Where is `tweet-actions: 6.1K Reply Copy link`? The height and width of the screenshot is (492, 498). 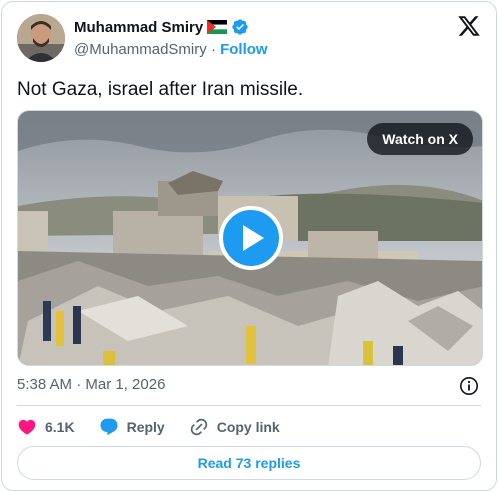 tweet-actions: 6.1K Reply Copy link is located at coordinates (249, 427).